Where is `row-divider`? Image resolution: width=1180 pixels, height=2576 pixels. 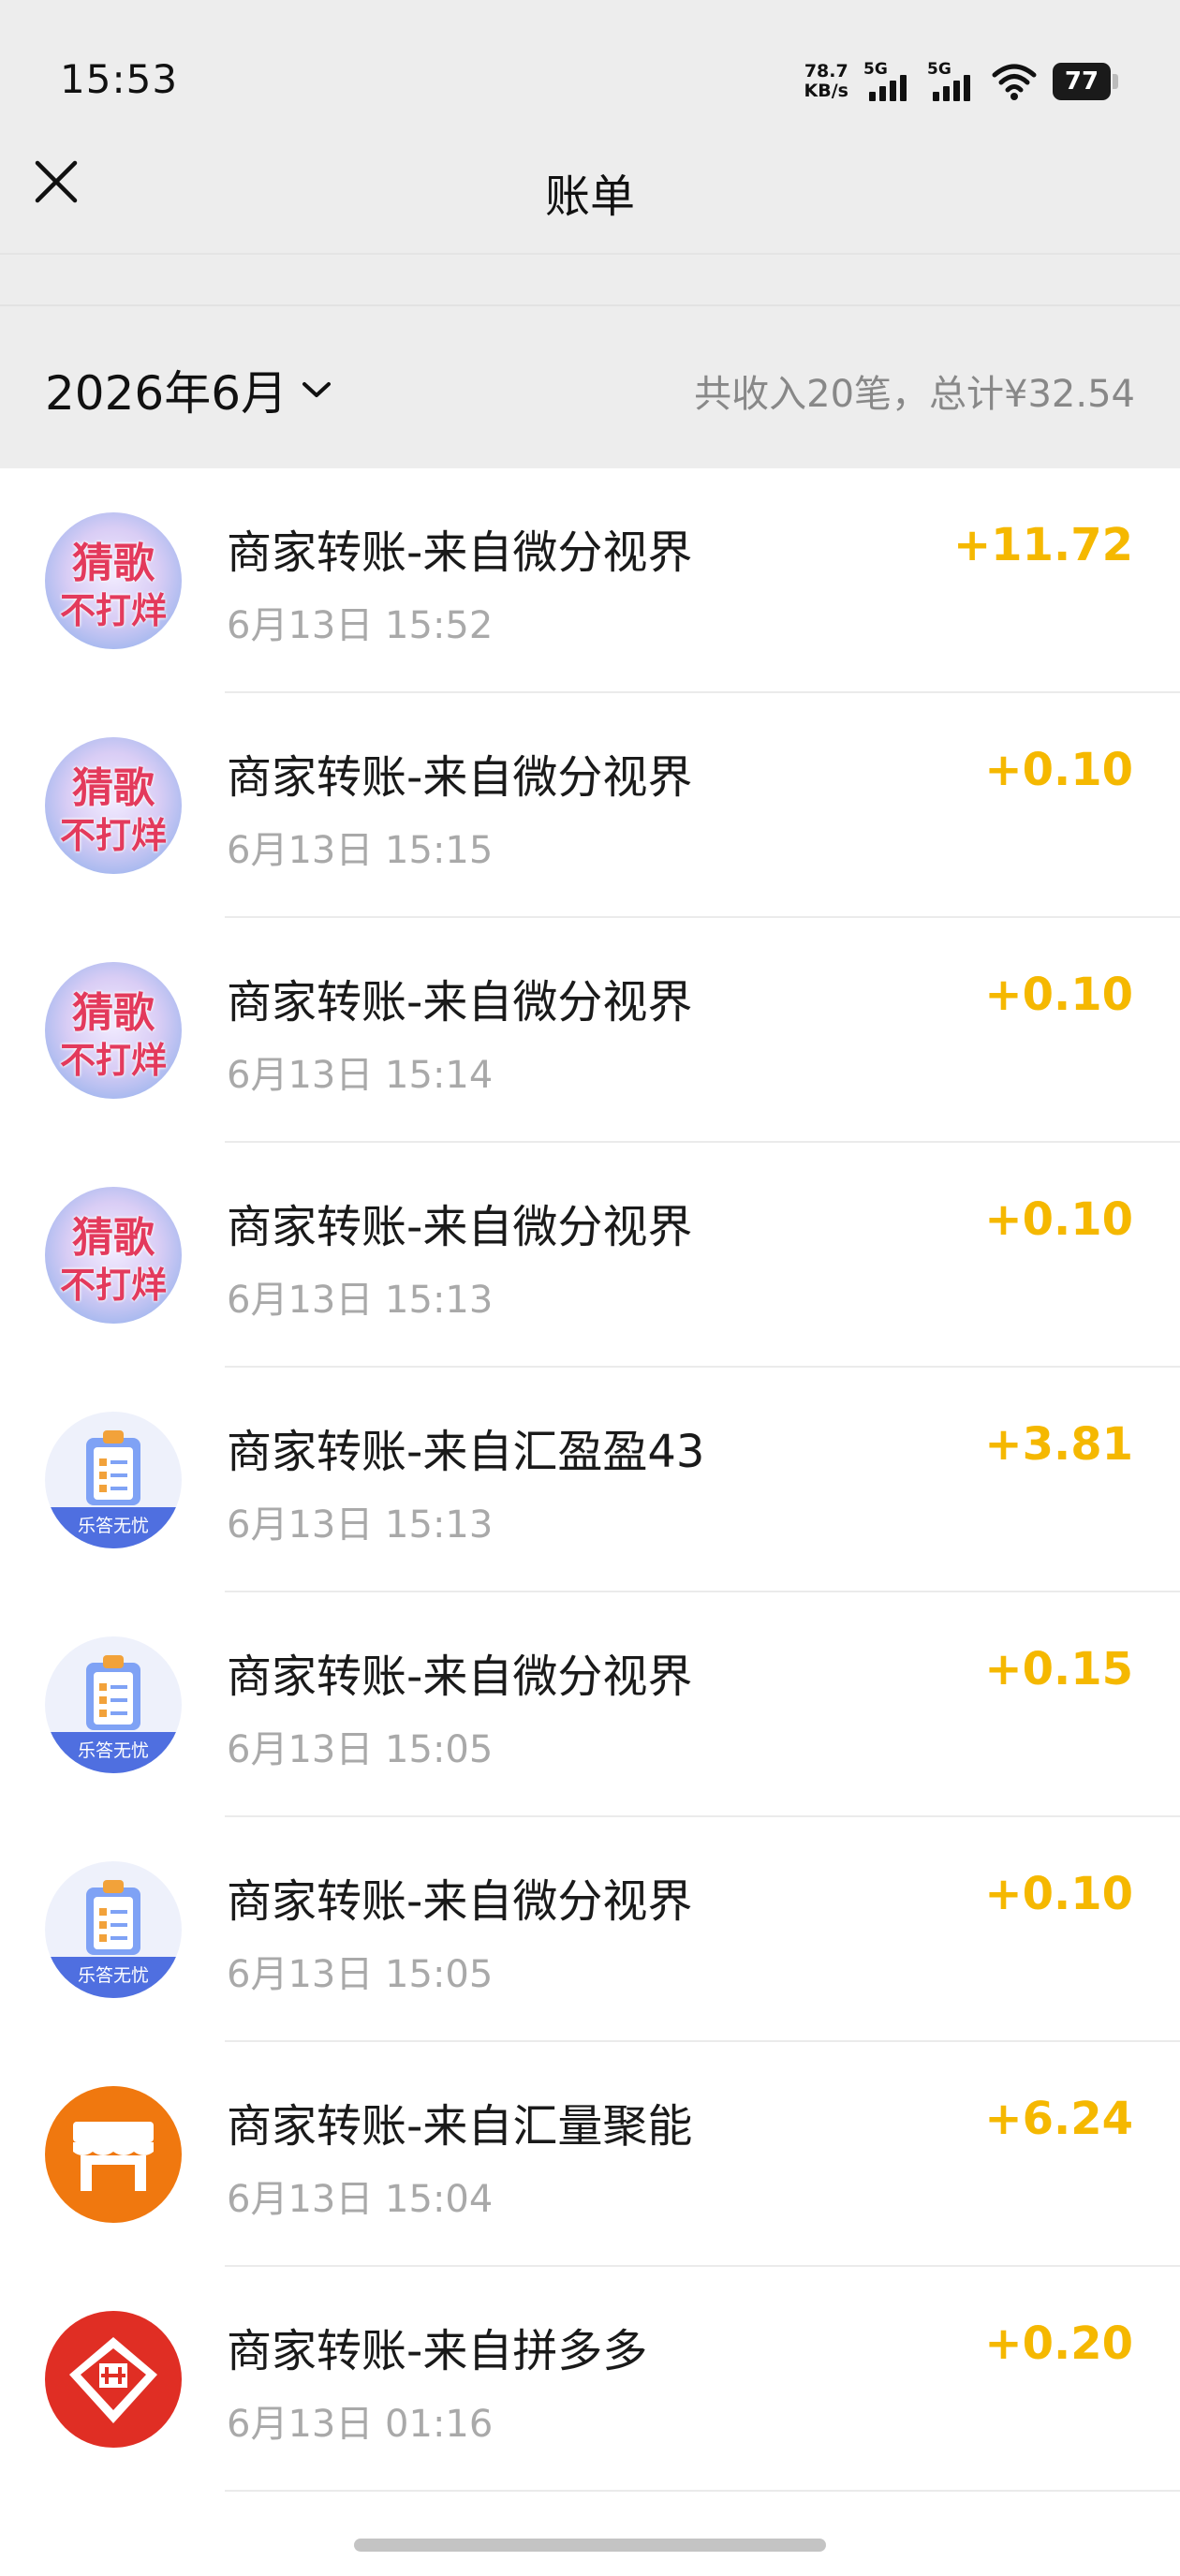 row-divider is located at coordinates (703, 2491).